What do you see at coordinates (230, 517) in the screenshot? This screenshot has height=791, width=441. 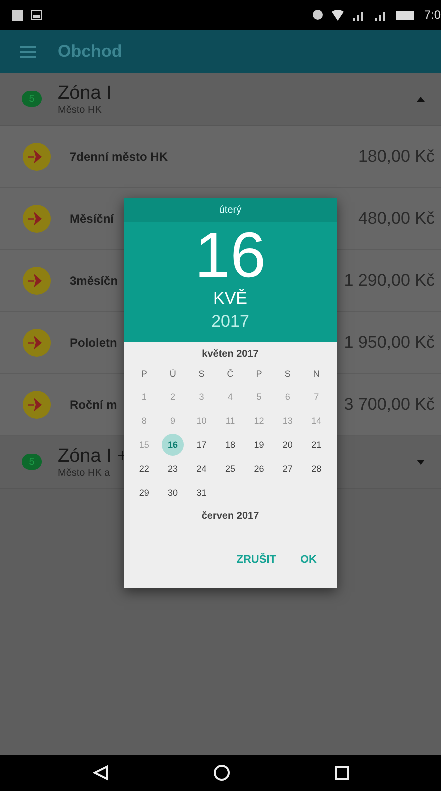 I see `month-title: červen 2017` at bounding box center [230, 517].